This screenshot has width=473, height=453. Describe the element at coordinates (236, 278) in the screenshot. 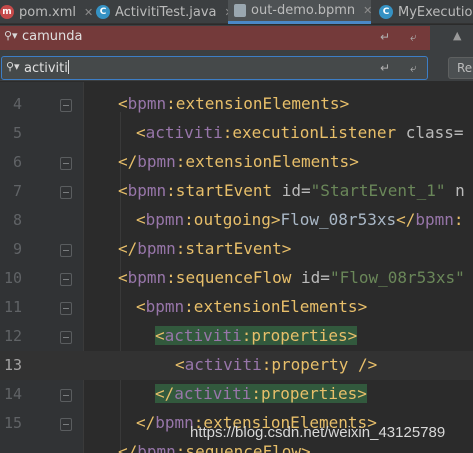

I see `code-line: 10 <bpmn:sequenceFlow id="Flow_08r53xs"` at that location.